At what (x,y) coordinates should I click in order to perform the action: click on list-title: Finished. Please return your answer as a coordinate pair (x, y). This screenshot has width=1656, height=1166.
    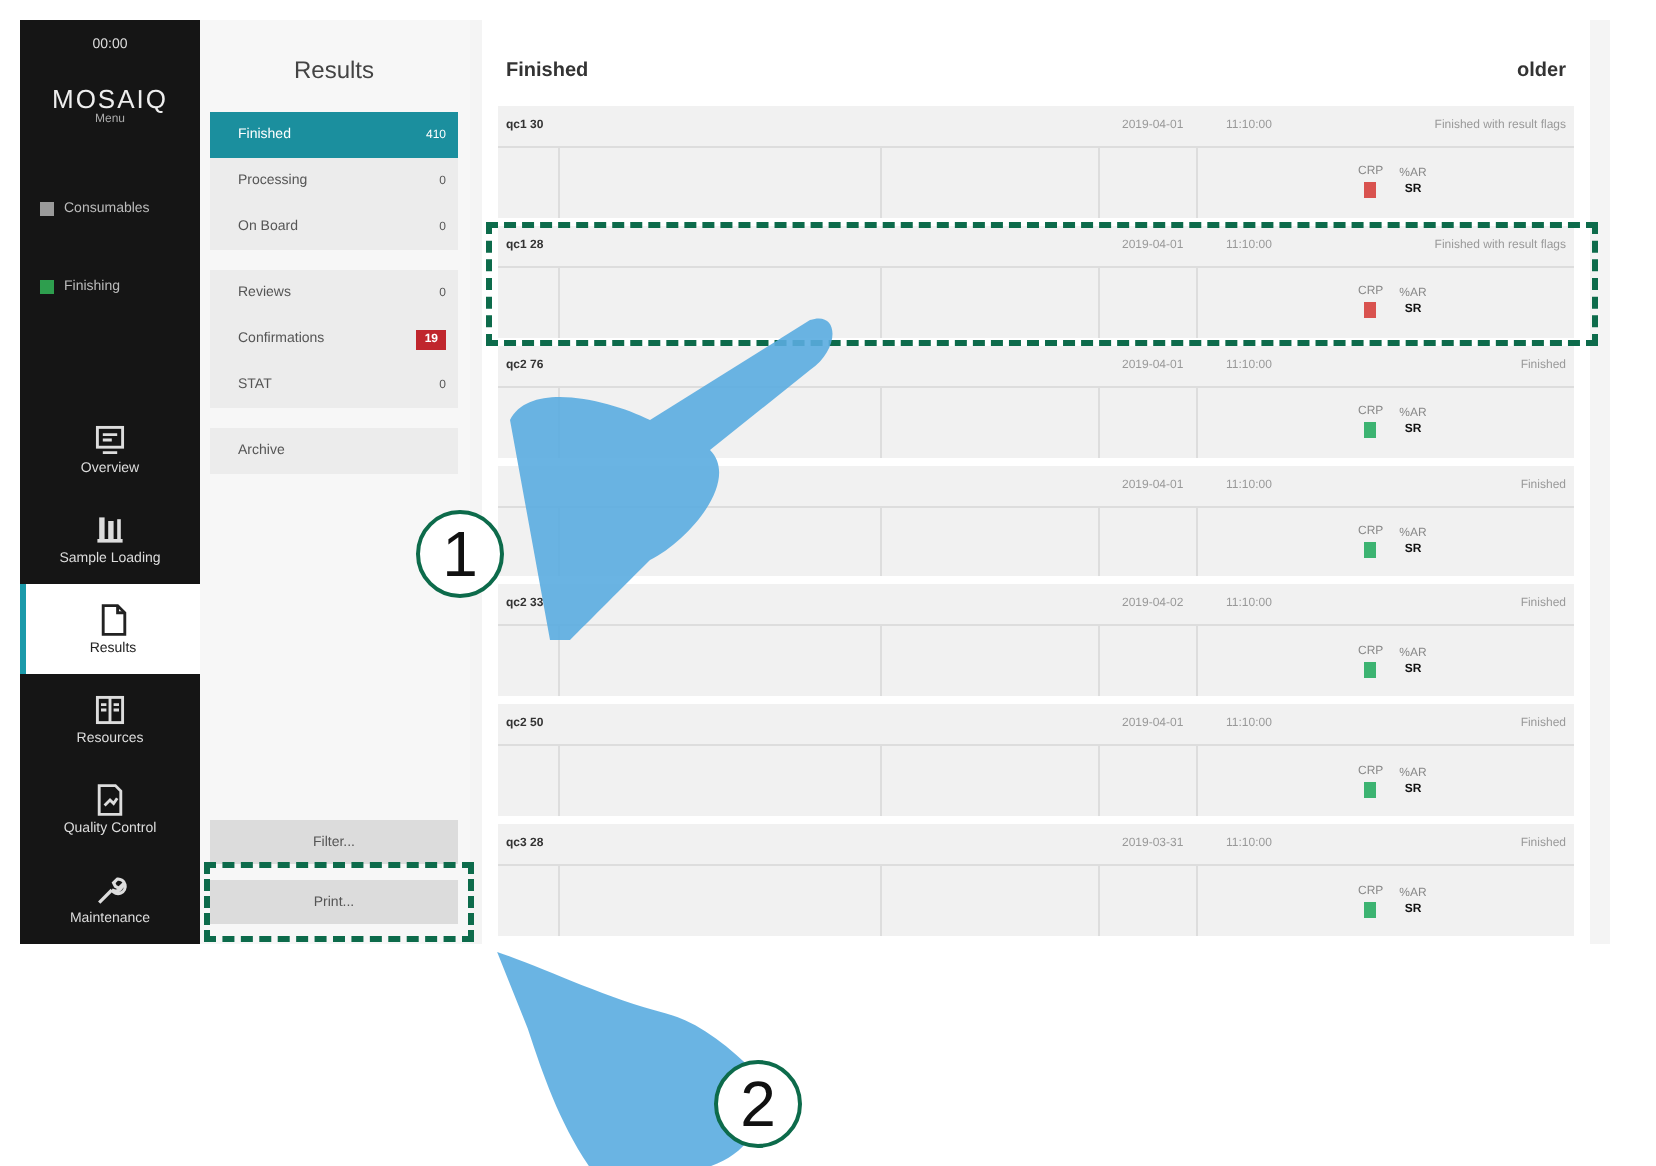
    Looking at the image, I should click on (547, 71).